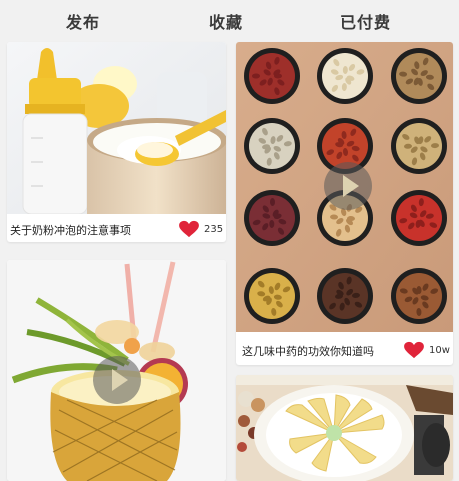  What do you see at coordinates (439, 350) in the screenshot?
I see `like-count: 10w` at bounding box center [439, 350].